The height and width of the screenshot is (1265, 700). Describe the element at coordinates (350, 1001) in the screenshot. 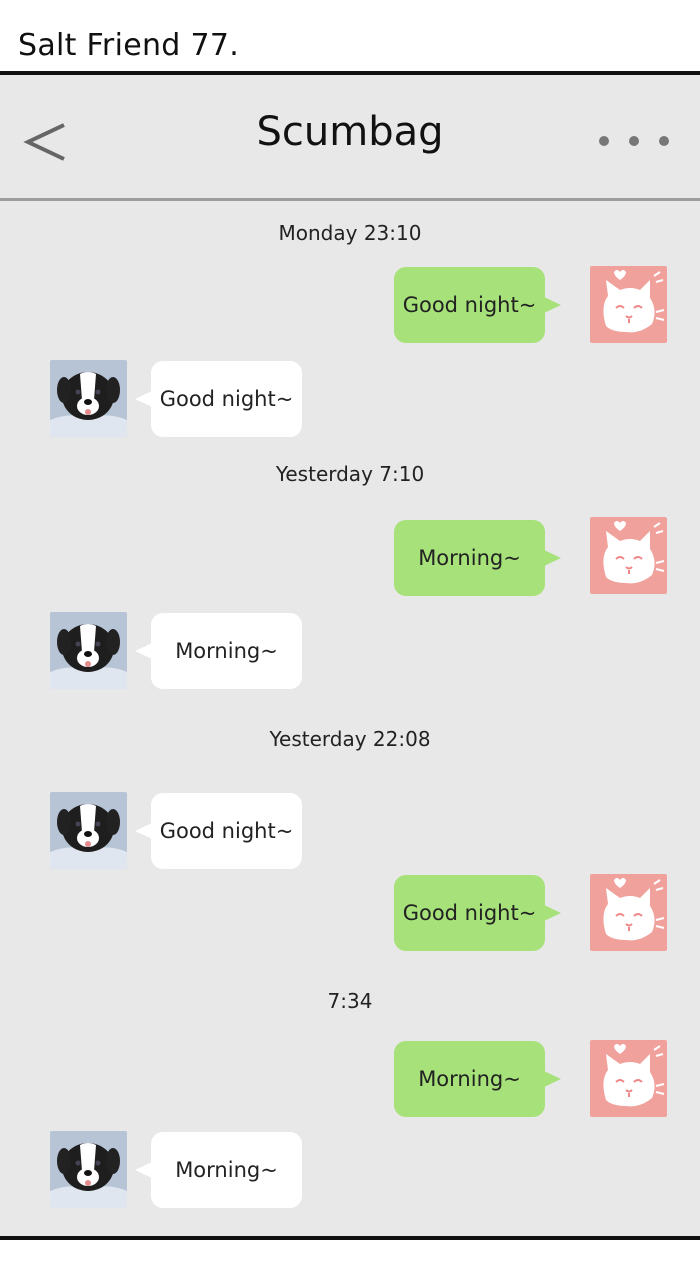

I see `timestamp: 7:34` at that location.